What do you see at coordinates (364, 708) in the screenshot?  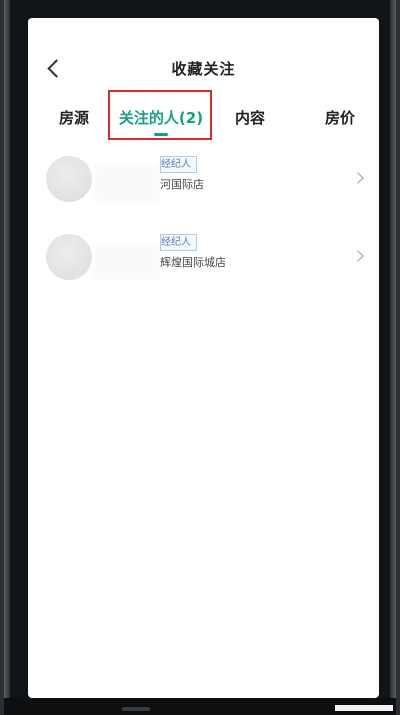 I see `page-corner` at bounding box center [364, 708].